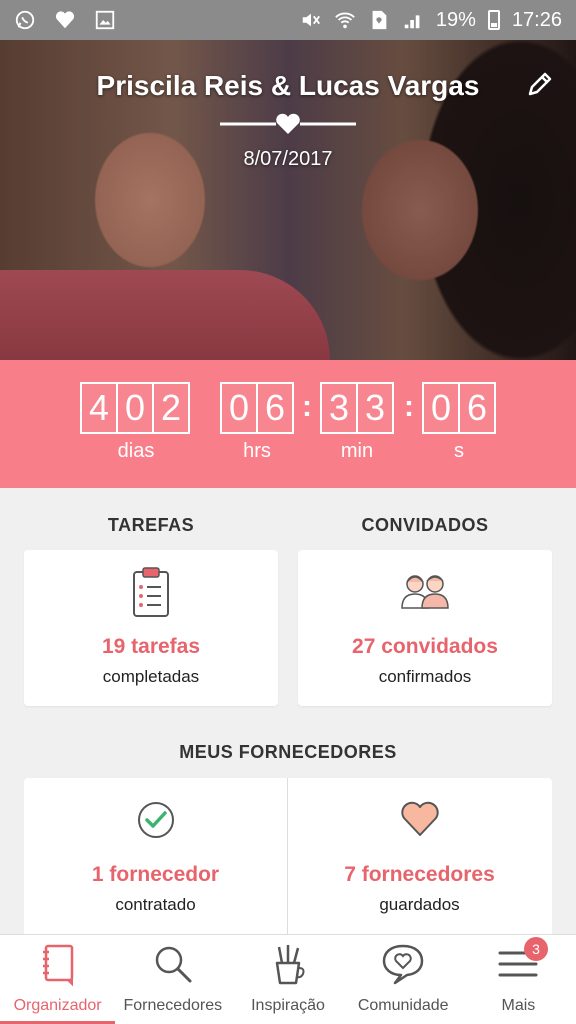 Image resolution: width=576 pixels, height=1024 pixels. What do you see at coordinates (425, 525) in the screenshot?
I see `guests-title: CONVIDADOS` at bounding box center [425, 525].